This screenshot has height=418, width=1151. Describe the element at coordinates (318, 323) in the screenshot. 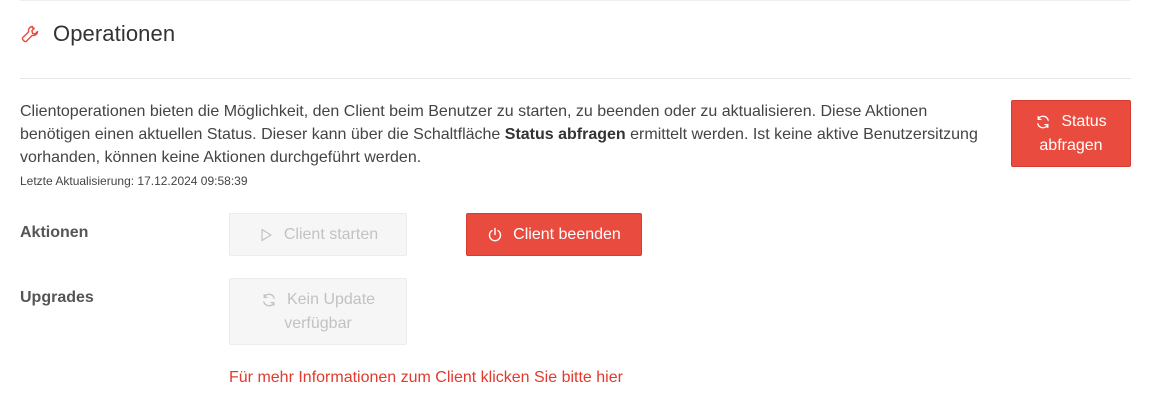

I see `update-button-line2: verfügbar` at that location.